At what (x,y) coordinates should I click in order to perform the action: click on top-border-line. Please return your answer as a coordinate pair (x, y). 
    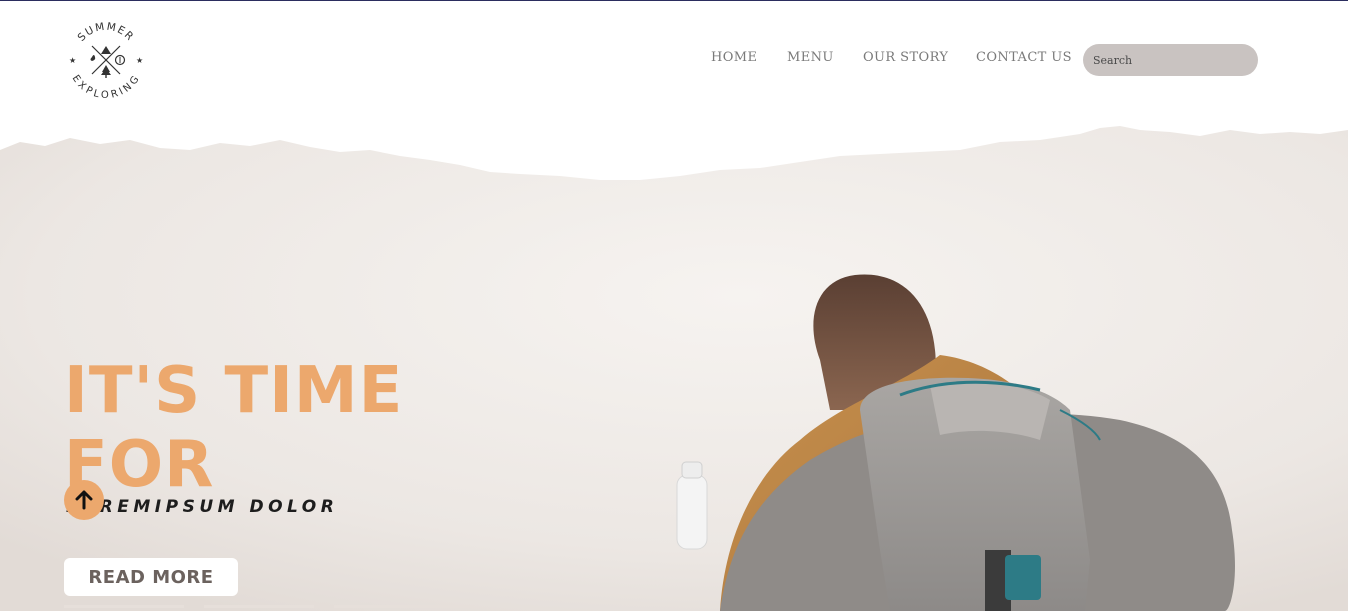
    Looking at the image, I should click on (674, 0).